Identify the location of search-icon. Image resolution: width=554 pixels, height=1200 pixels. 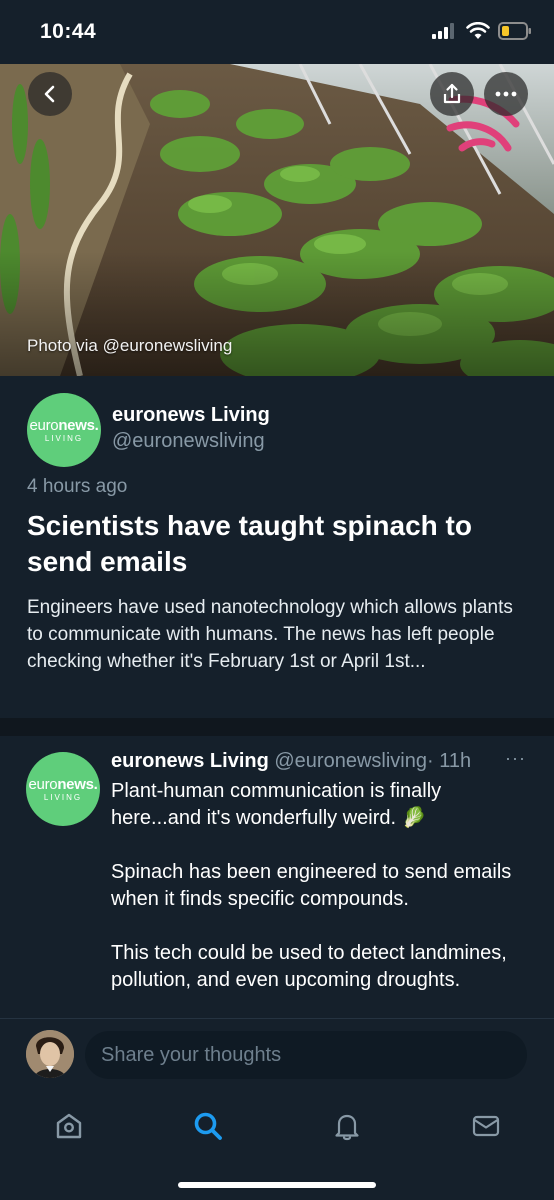
(208, 1126).